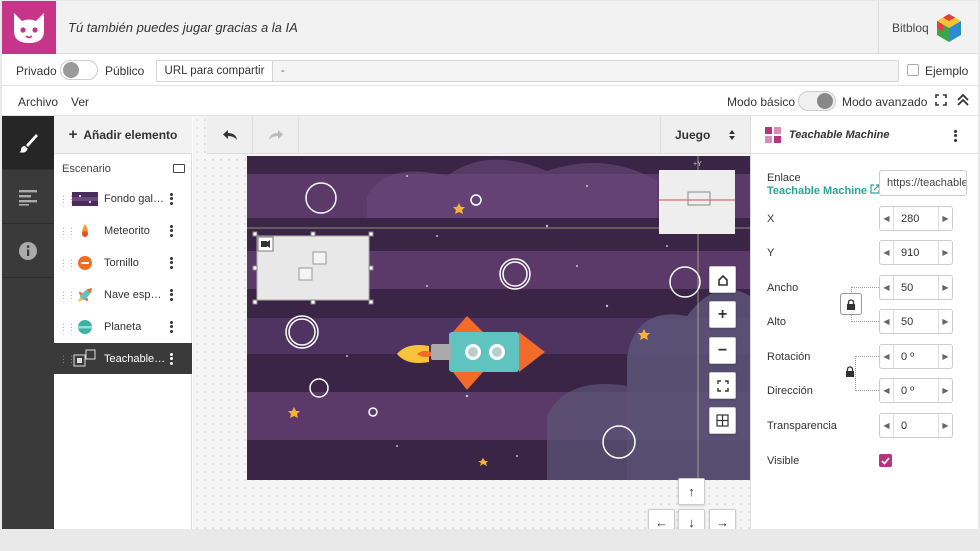 The image size is (980, 551). What do you see at coordinates (913, 70) in the screenshot?
I see `example-checkbox` at bounding box center [913, 70].